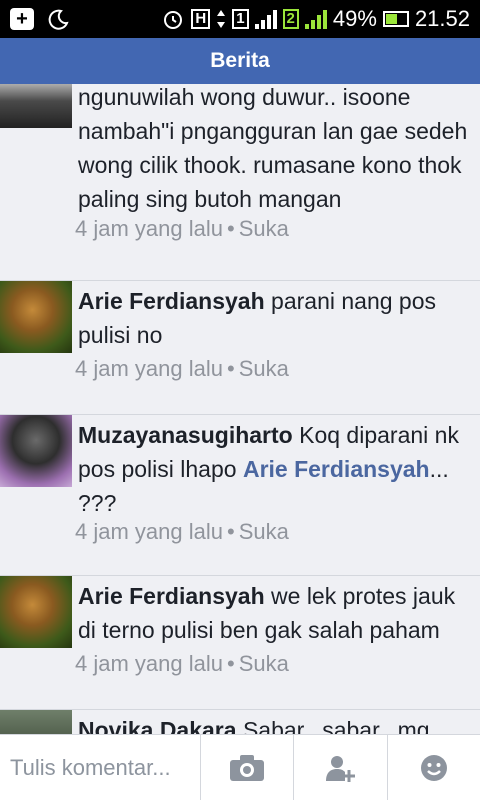  Describe the element at coordinates (221, 19) in the screenshot. I see `data-transfer-icon` at that location.